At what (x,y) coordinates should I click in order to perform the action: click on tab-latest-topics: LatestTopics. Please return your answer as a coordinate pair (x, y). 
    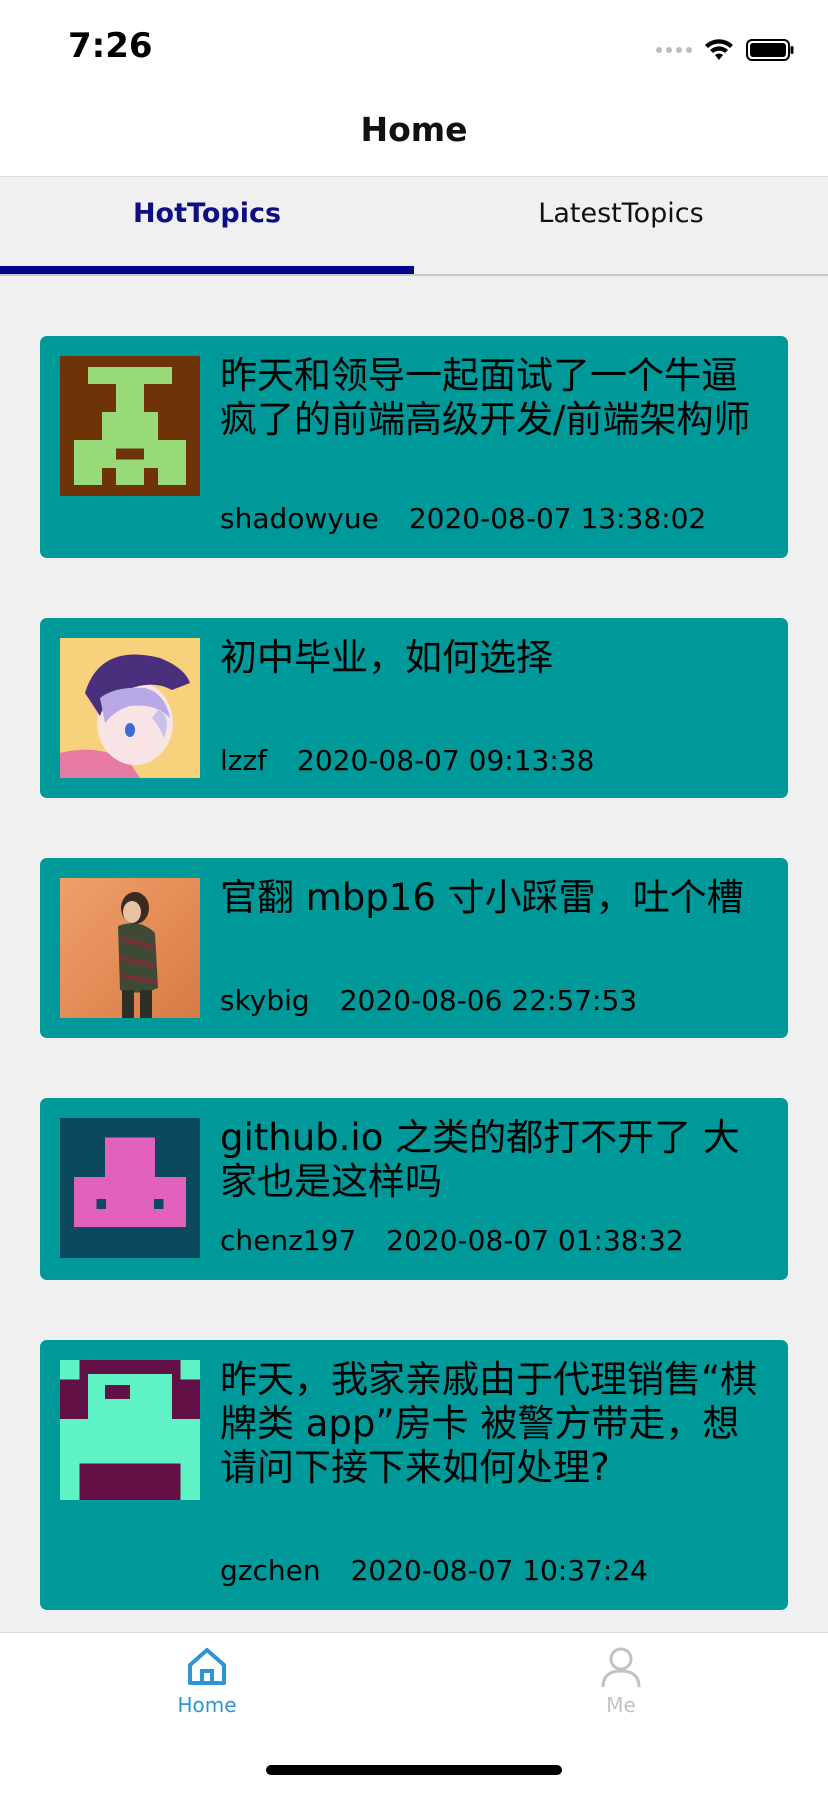
    Looking at the image, I should click on (621, 225).